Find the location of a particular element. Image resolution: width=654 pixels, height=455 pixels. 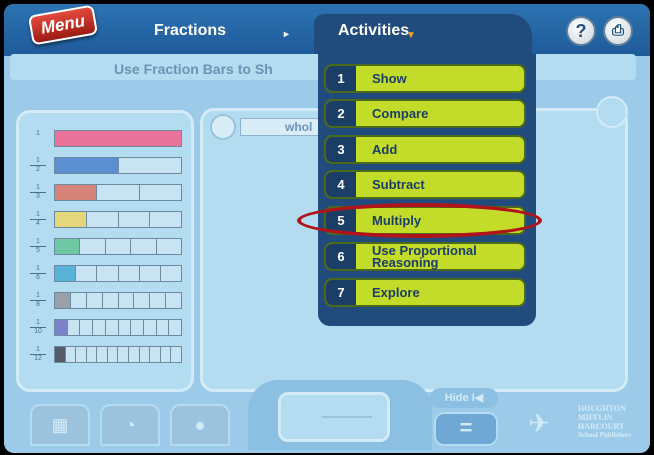

publisher-line: HARCOURT is located at coordinates (601, 426).